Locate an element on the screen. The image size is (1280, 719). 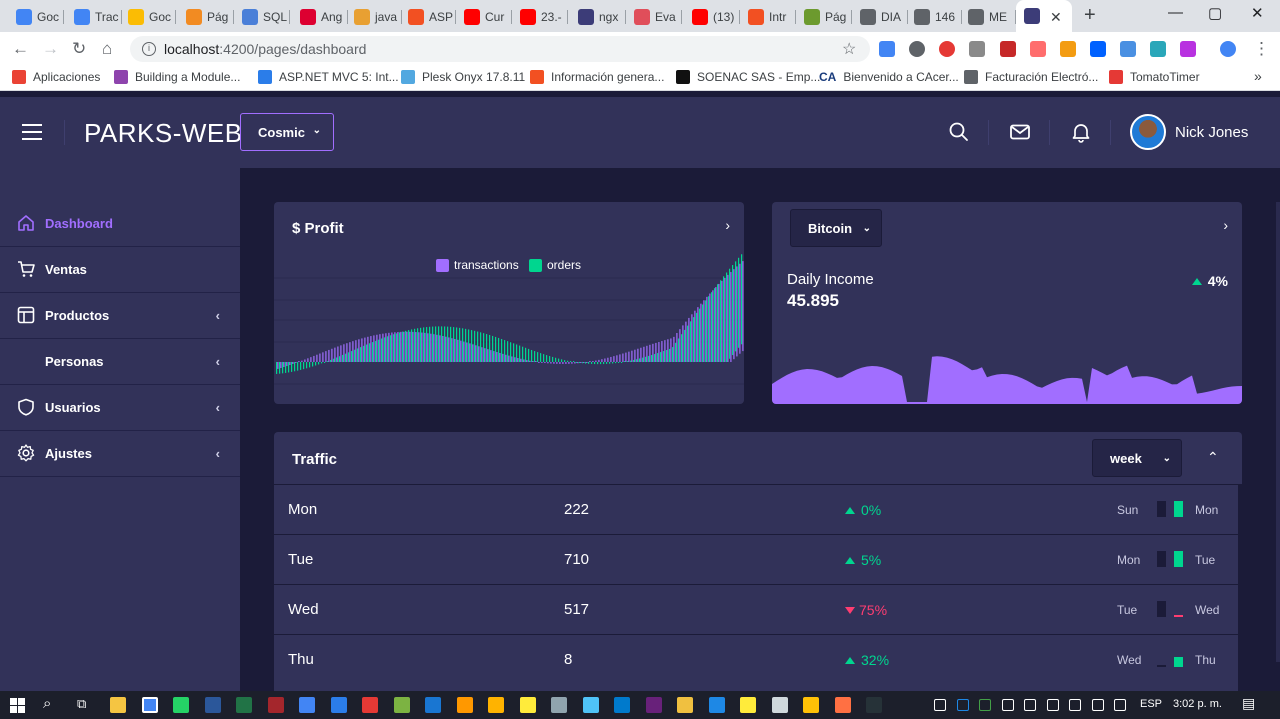
maximize-button: ▢ is located at coordinates (1215, 13).